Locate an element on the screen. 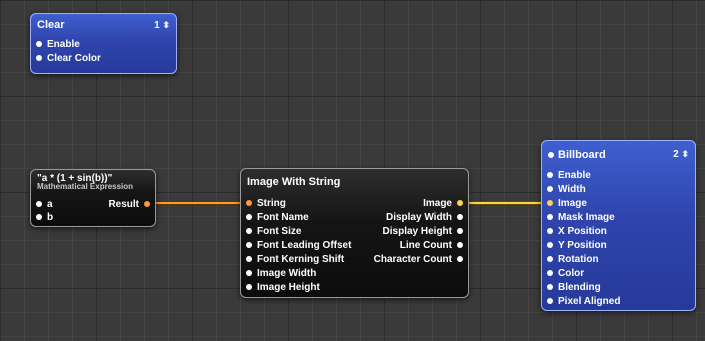 This screenshot has width=705, height=341. billboard-patch-header: Billboard 2 ⬍ is located at coordinates (618, 154).